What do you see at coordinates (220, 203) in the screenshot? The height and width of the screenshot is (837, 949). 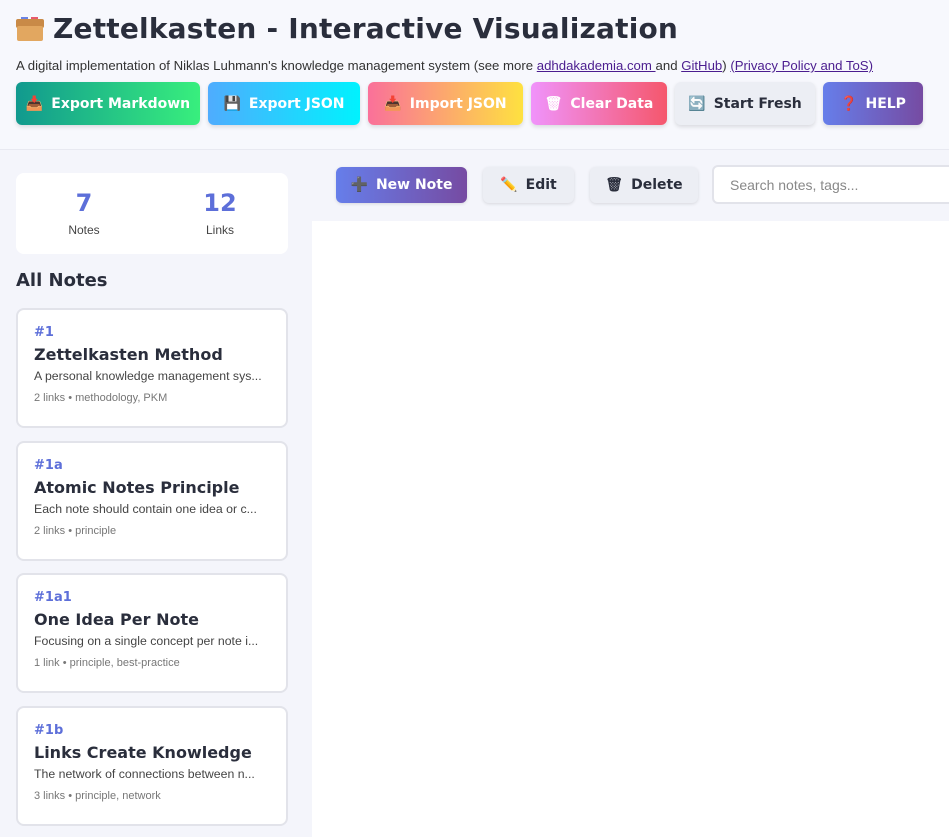 I see `links-count: 12` at bounding box center [220, 203].